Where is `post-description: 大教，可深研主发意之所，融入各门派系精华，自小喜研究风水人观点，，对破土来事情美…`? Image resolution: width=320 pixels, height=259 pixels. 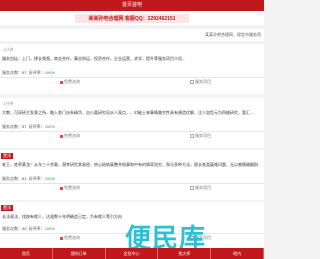
post-description: 大教，可深研主发意之所，融入各门派系精华，自小喜研究风水人观点，，对破土来事情美… is located at coordinates (128, 112).